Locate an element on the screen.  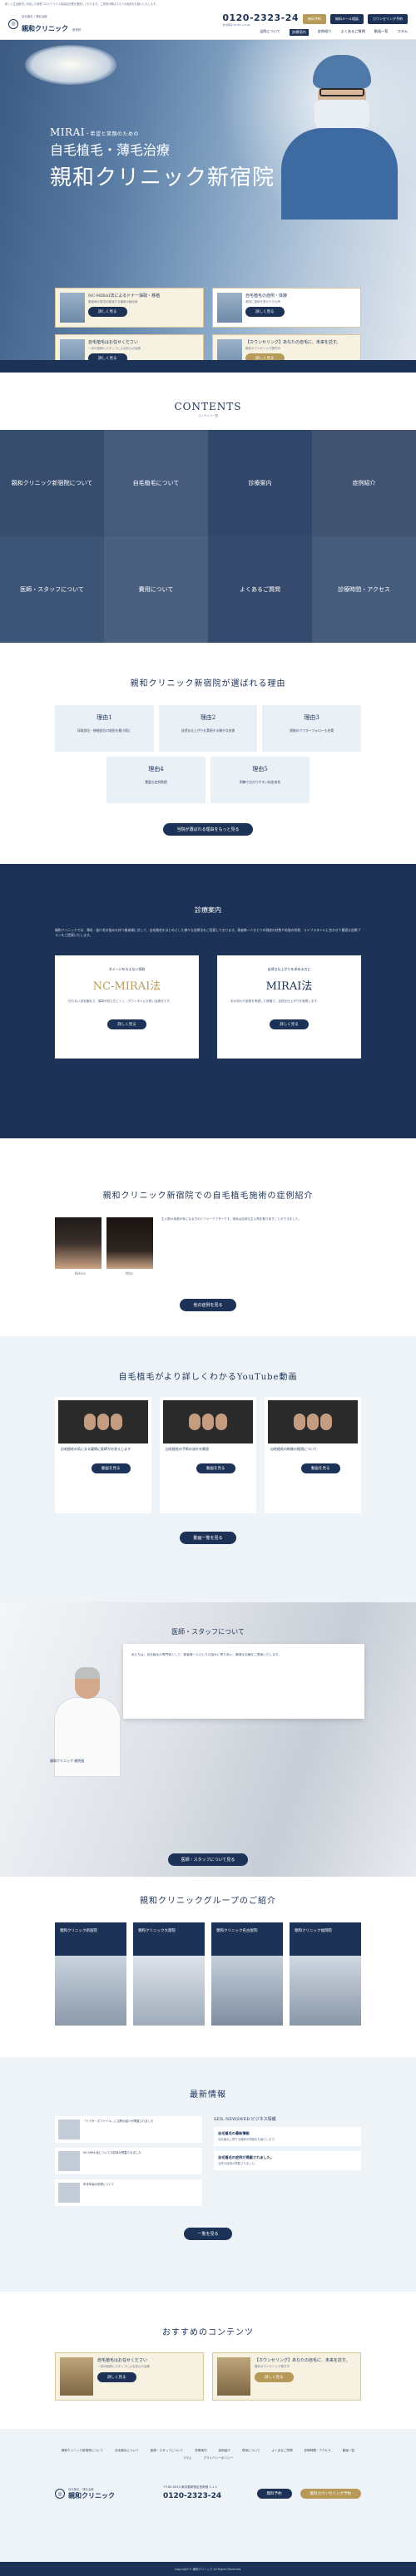
footer-link: 医師・スタッフについて is located at coordinates (167, 2451).